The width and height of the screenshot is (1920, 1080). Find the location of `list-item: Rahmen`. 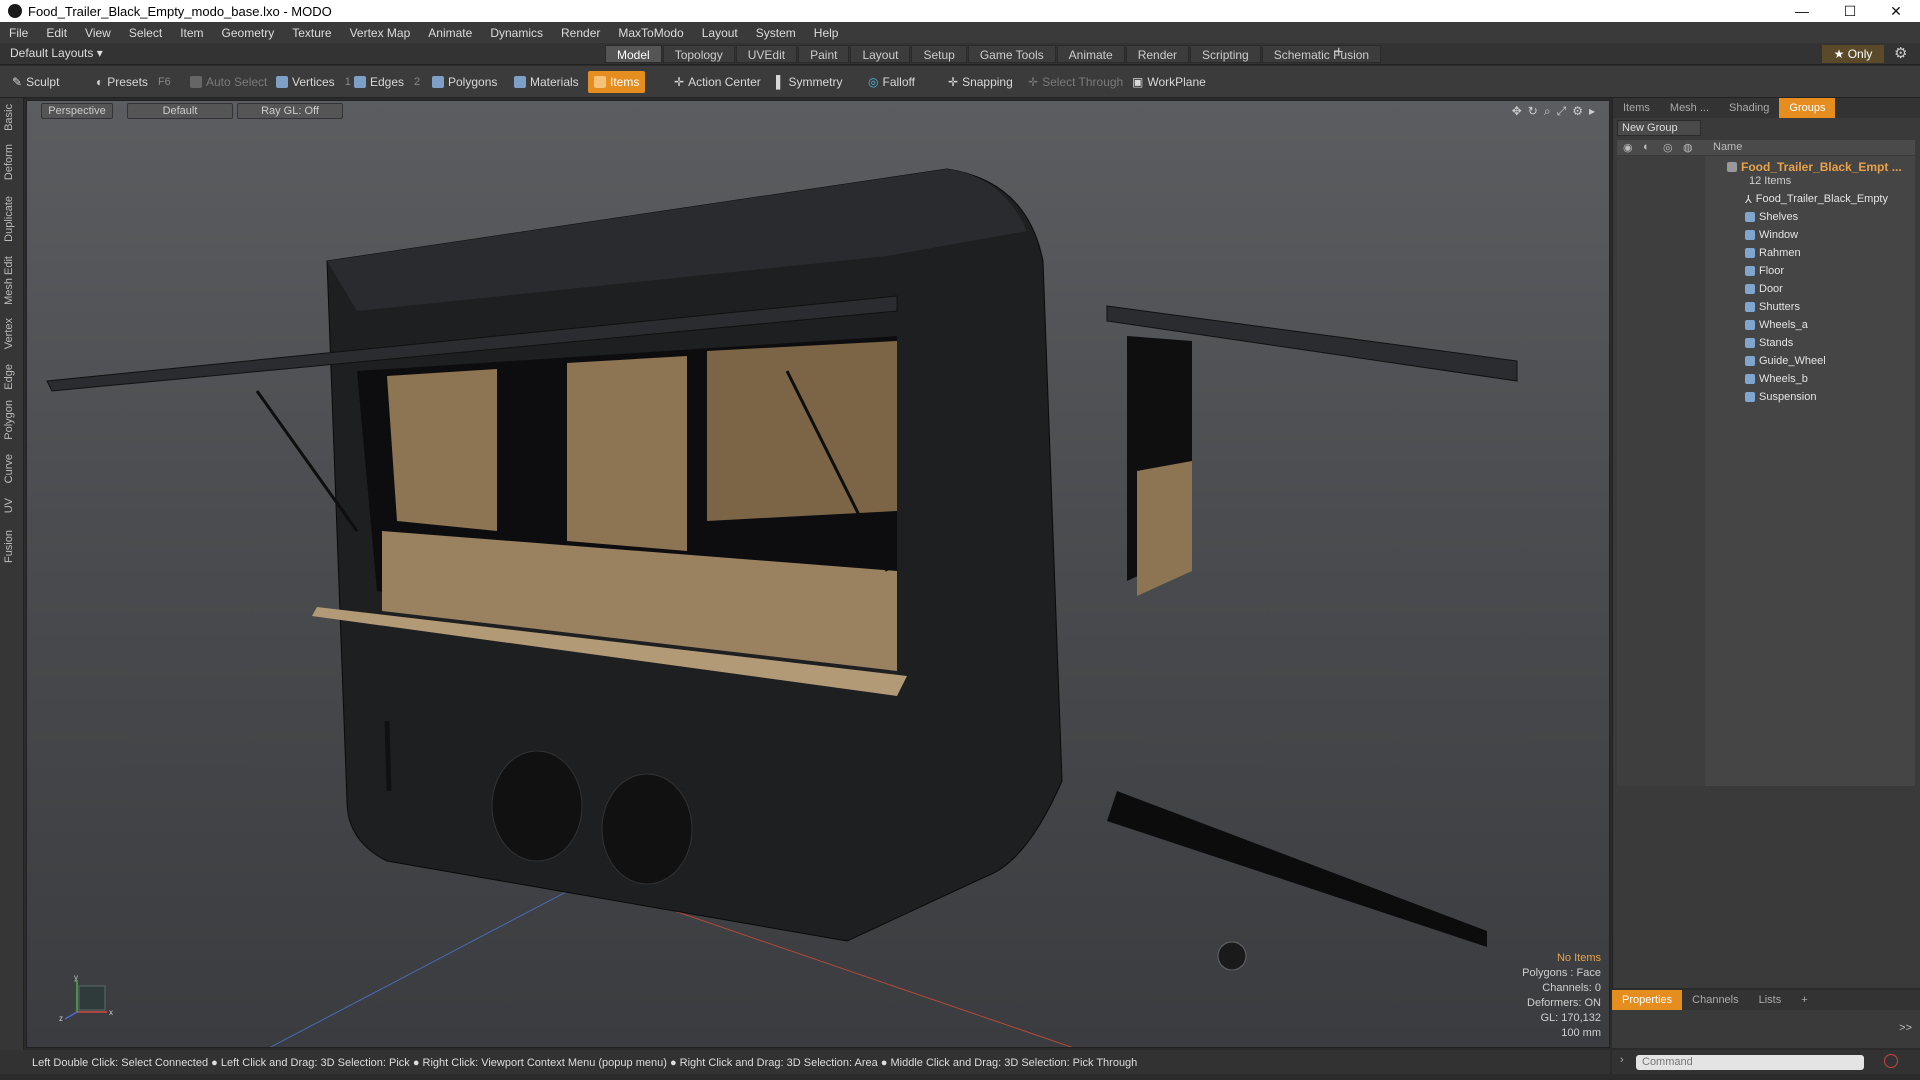

list-item: Rahmen is located at coordinates (1773, 253).